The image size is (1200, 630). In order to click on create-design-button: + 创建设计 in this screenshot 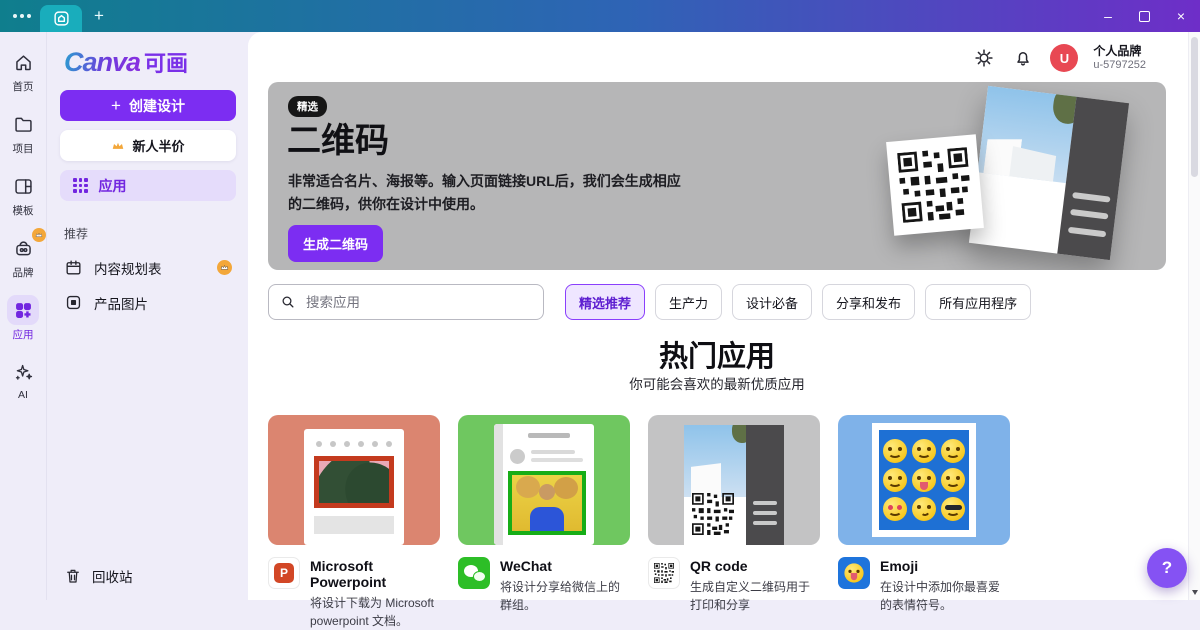, I will do `click(148, 105)`.